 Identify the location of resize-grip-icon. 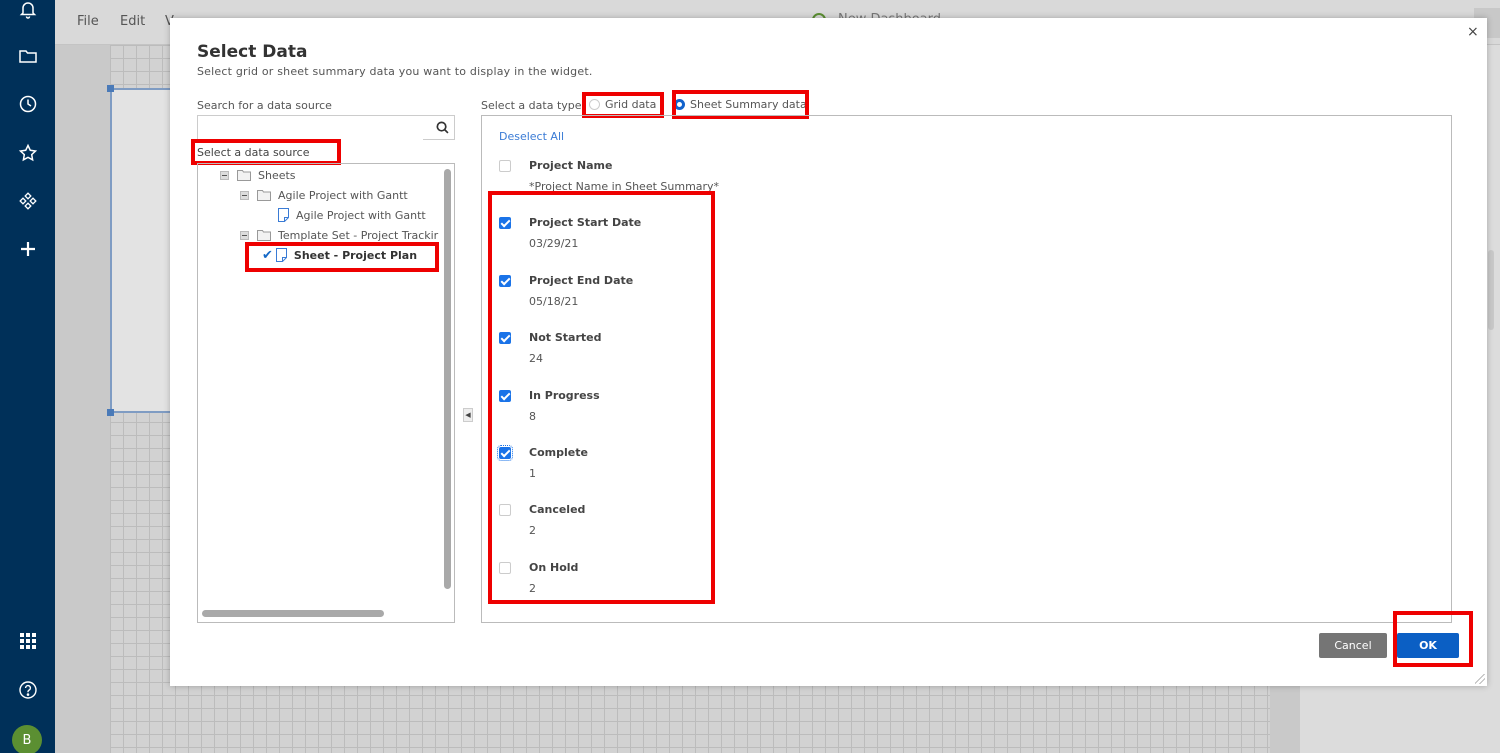
(1480, 679).